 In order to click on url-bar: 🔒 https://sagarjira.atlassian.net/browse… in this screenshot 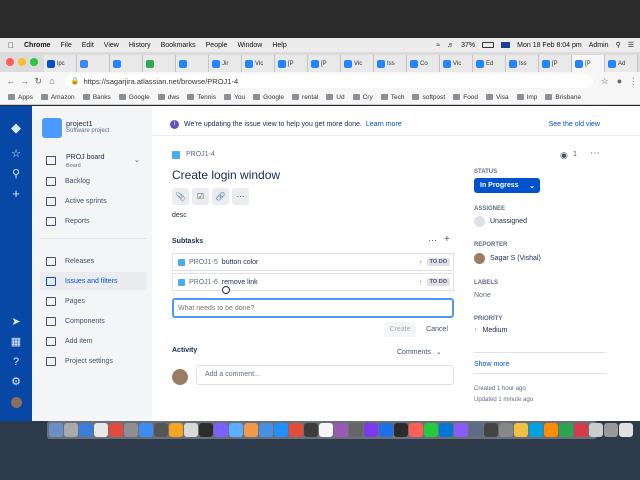, I will do `click(328, 81)`.